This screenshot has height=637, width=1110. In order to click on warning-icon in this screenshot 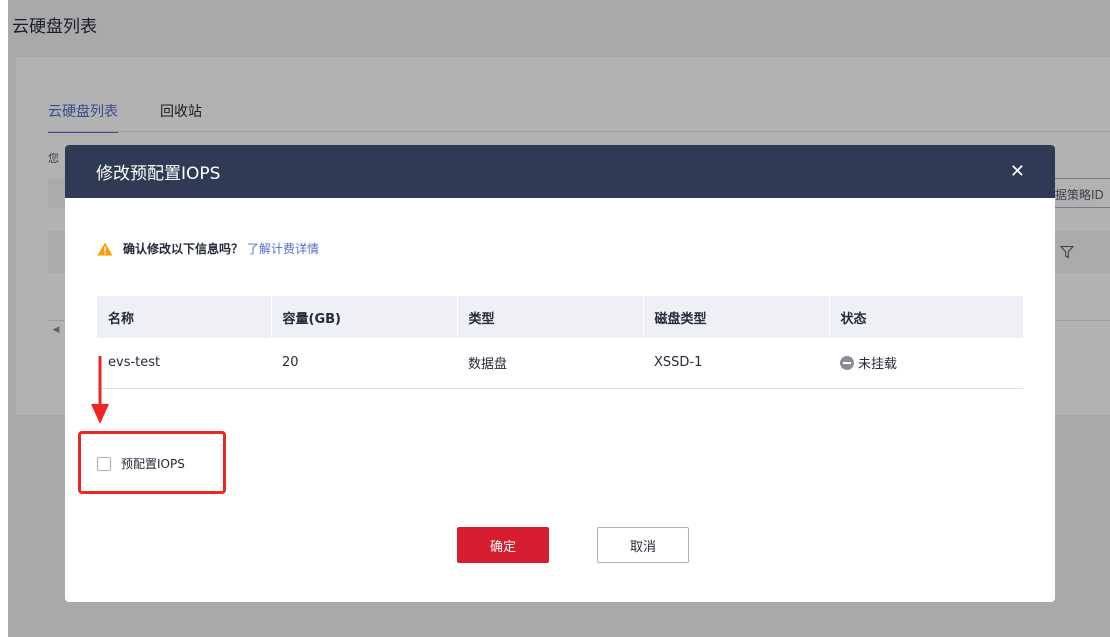, I will do `click(105, 248)`.